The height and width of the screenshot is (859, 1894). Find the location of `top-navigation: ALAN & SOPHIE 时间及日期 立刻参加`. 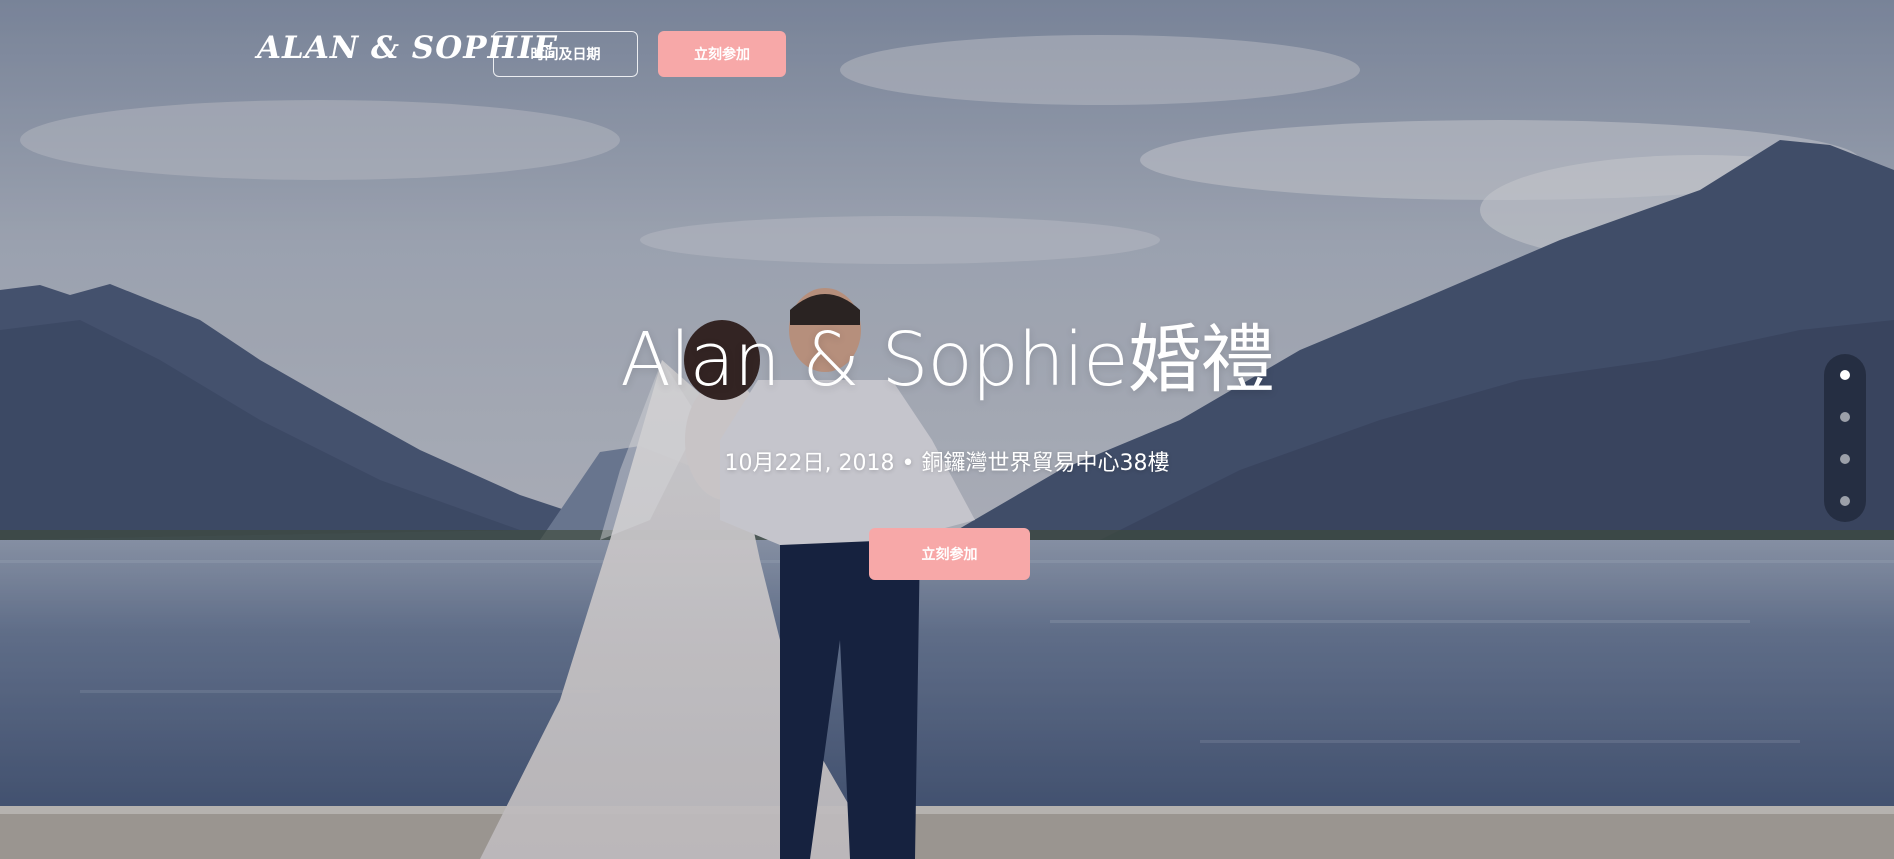

top-navigation: ALAN & SOPHIE 时间及日期 立刻参加 is located at coordinates (947, 55).